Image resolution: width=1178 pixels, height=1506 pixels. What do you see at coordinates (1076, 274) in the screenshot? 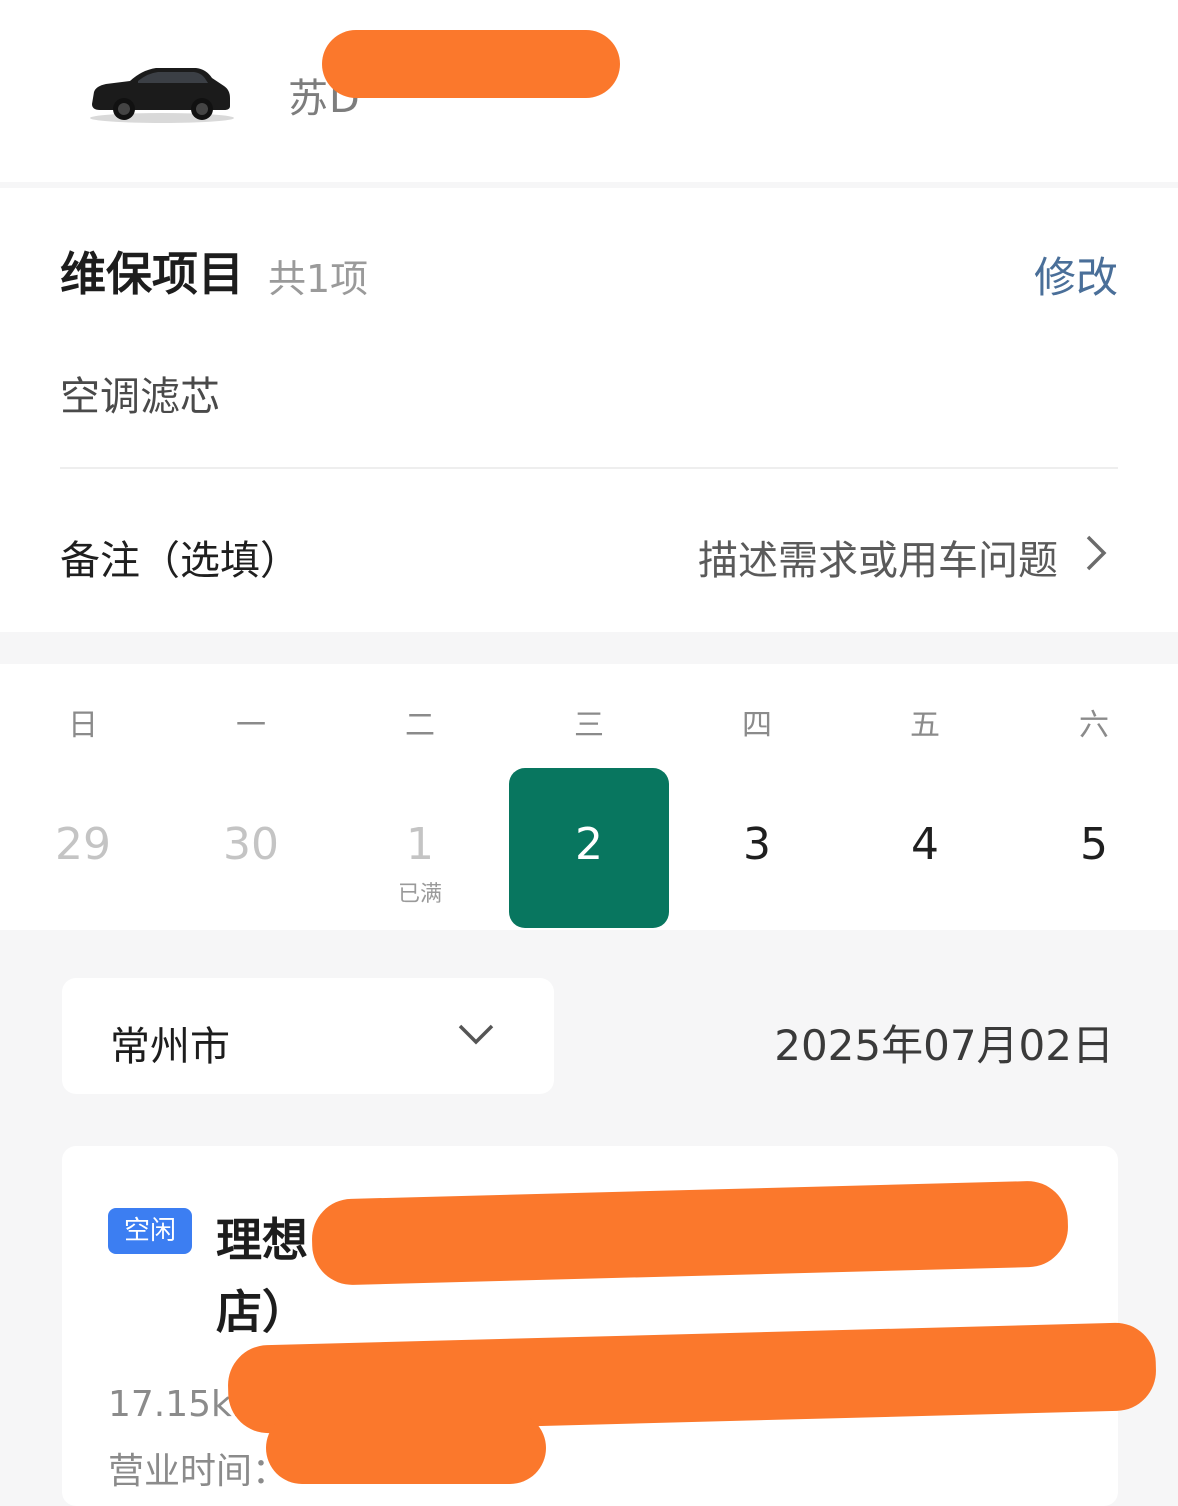
I see `modify-button: 修改` at bounding box center [1076, 274].